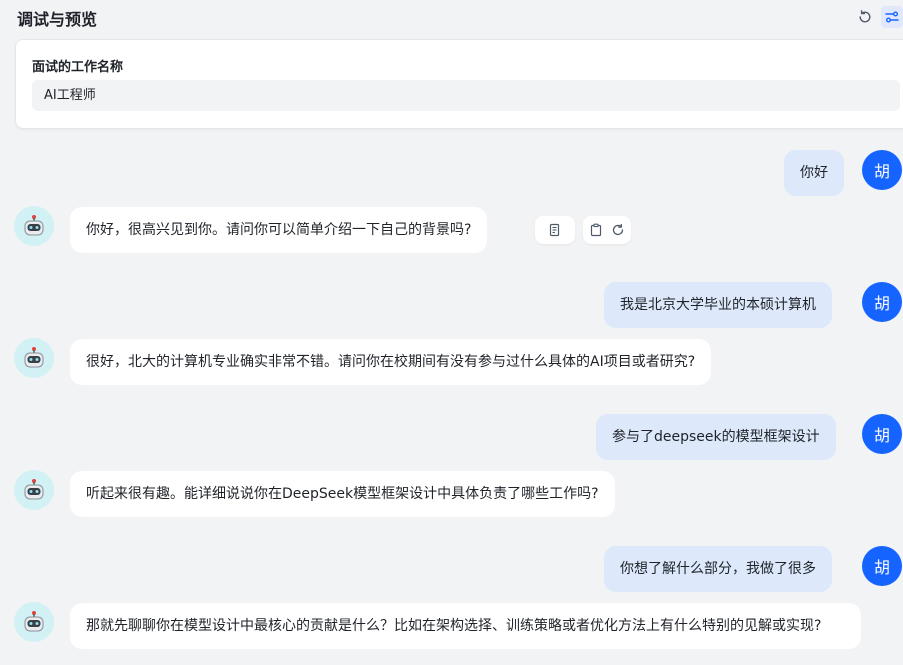  I want to click on settings-sliders-icon, so click(892, 17).